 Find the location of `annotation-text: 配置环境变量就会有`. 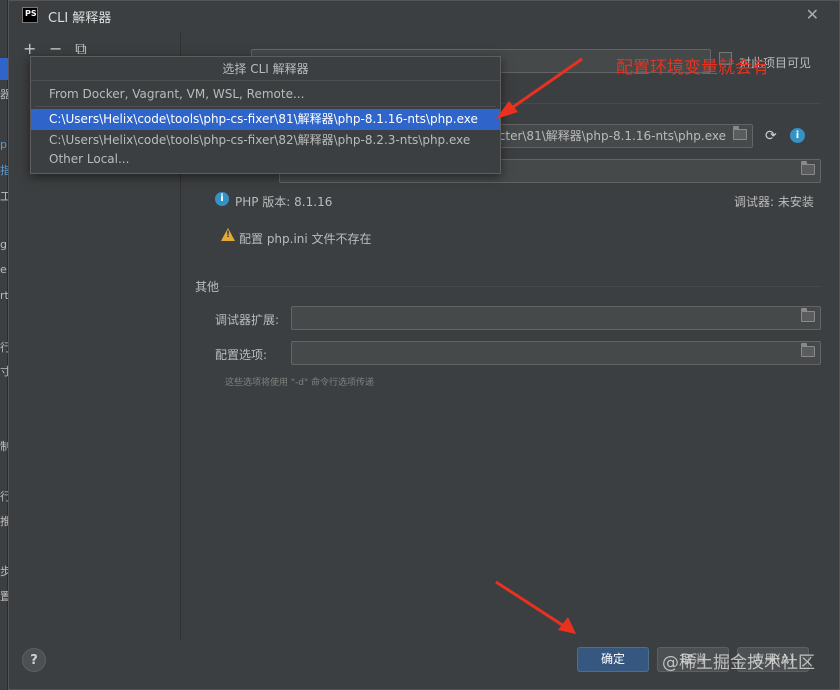

annotation-text: 配置环境变量就会有 is located at coordinates (692, 68).